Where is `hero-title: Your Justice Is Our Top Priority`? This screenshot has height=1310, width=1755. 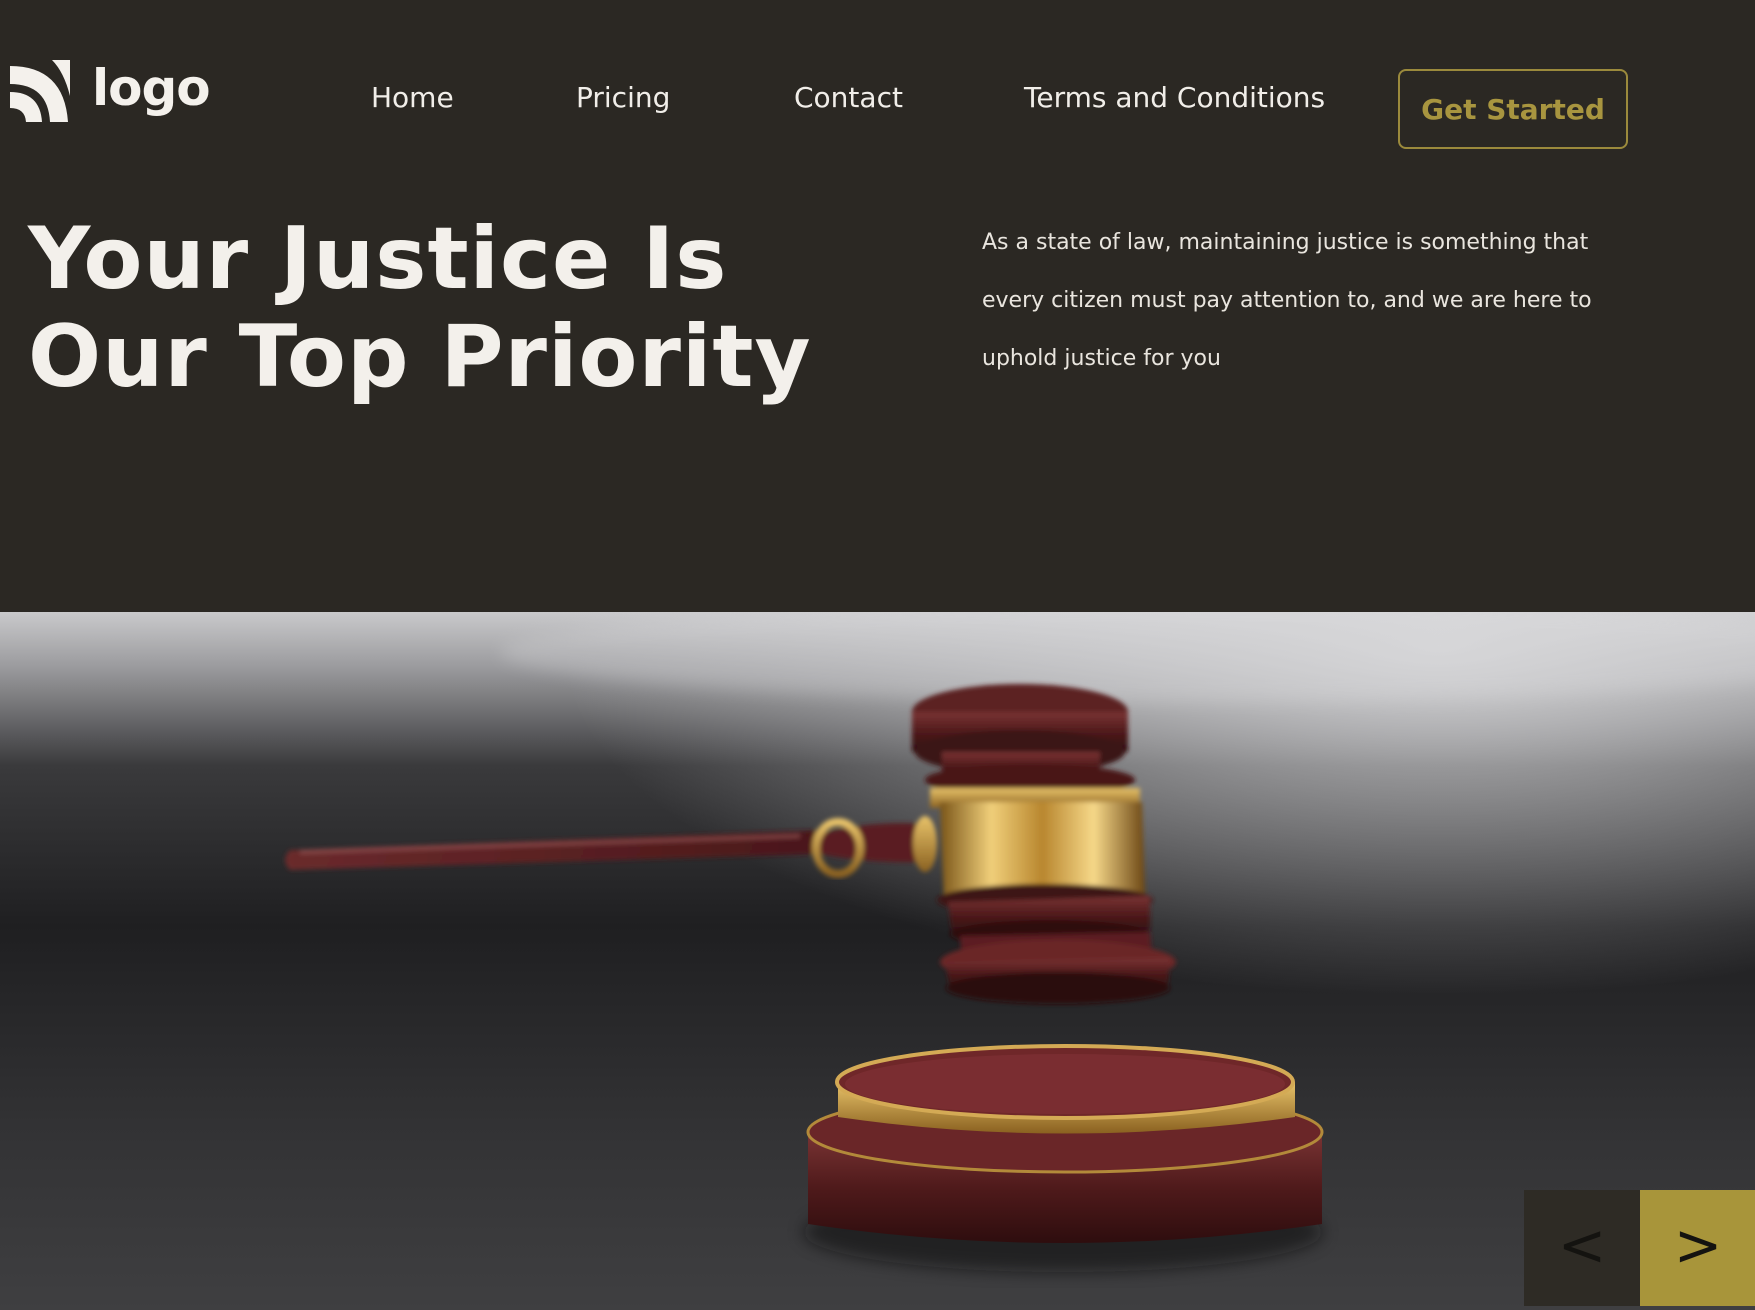 hero-title: Your Justice Is Our Top Priority is located at coordinates (420, 308).